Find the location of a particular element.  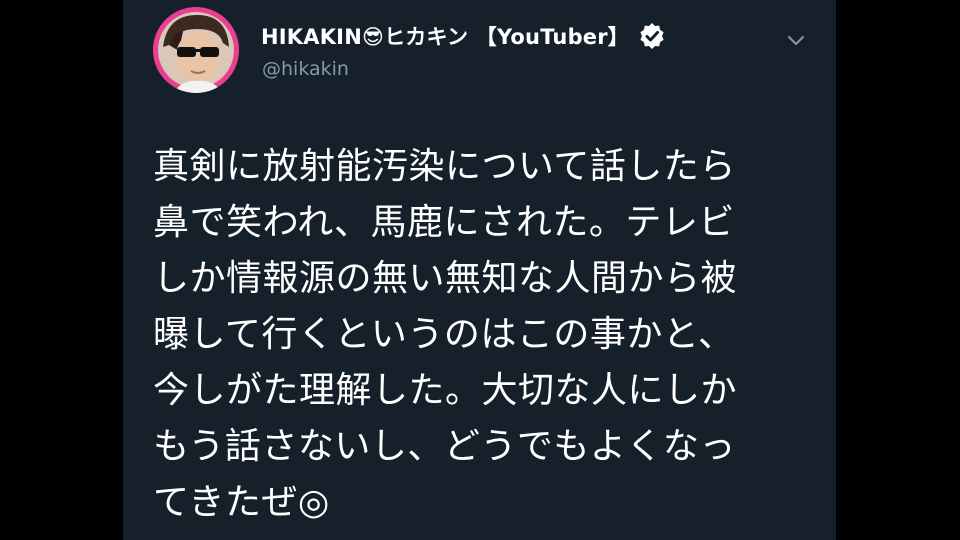

tweet-text-line: しか情報源の無い無知な人間から被 is located at coordinates (445, 278).